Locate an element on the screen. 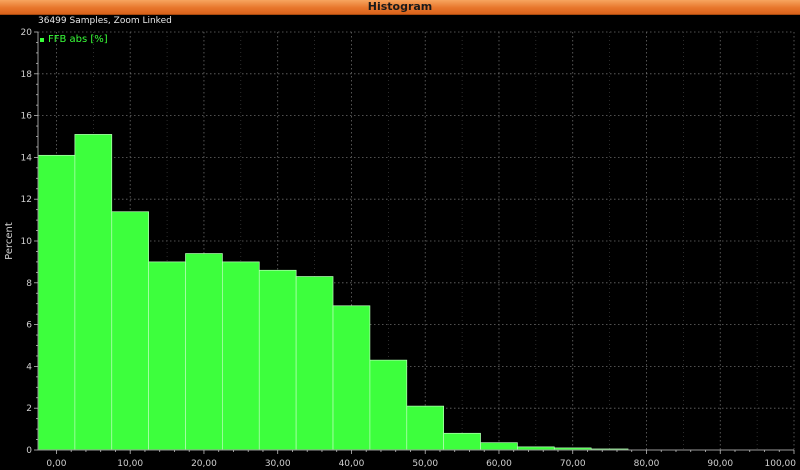 The width and height of the screenshot is (800, 470). x-tick-label: 10,00 is located at coordinates (130, 464).